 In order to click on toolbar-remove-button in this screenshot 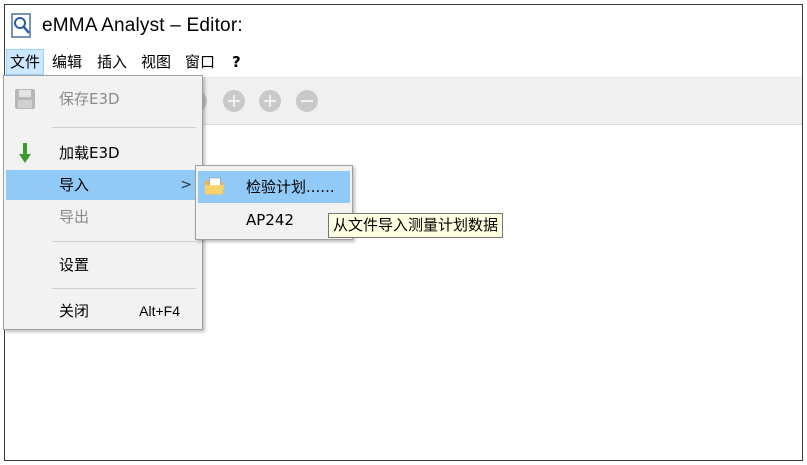, I will do `click(307, 101)`.